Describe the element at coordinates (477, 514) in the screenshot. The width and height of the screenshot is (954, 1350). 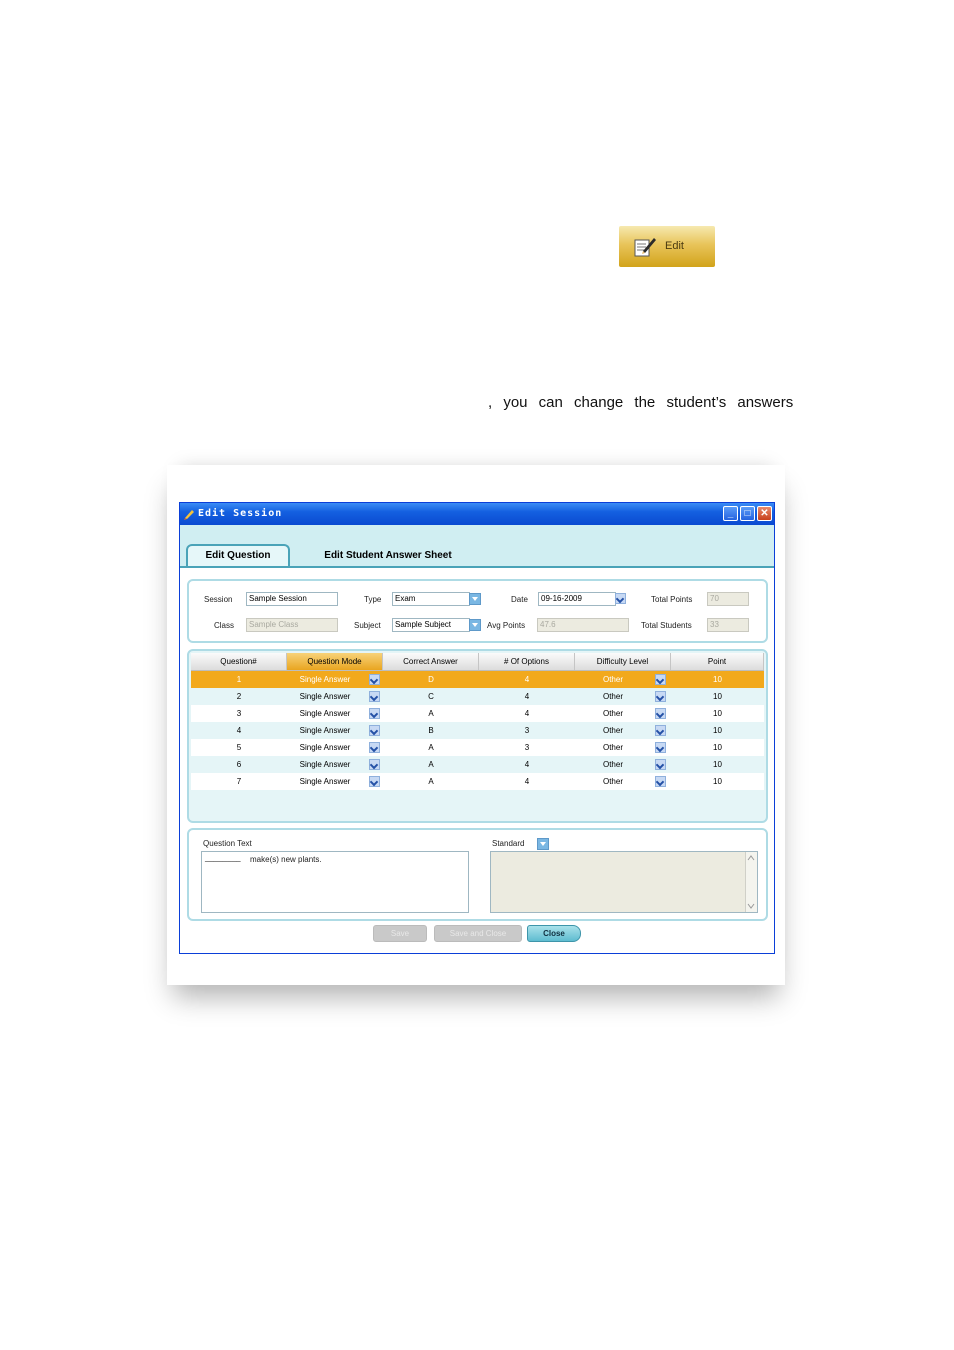
I see `title-bar: Edit Session _ □ ✕` at that location.